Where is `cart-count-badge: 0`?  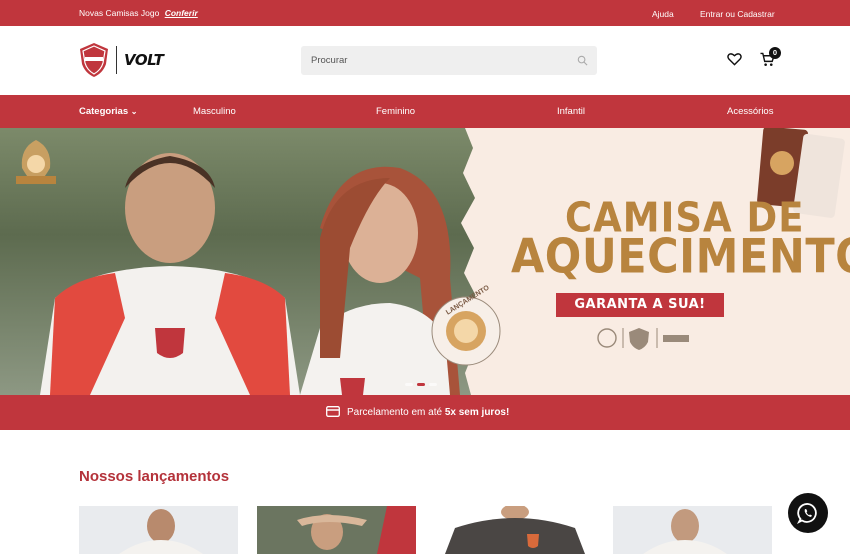 cart-count-badge: 0 is located at coordinates (775, 53).